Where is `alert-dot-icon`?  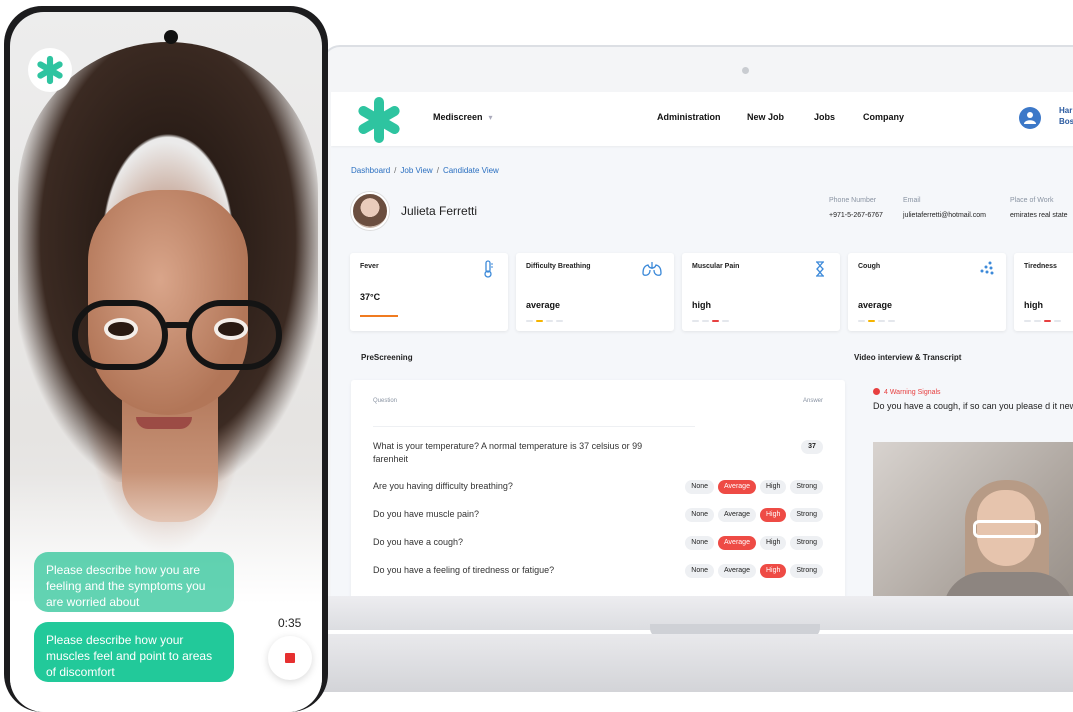 alert-dot-icon is located at coordinates (876, 391).